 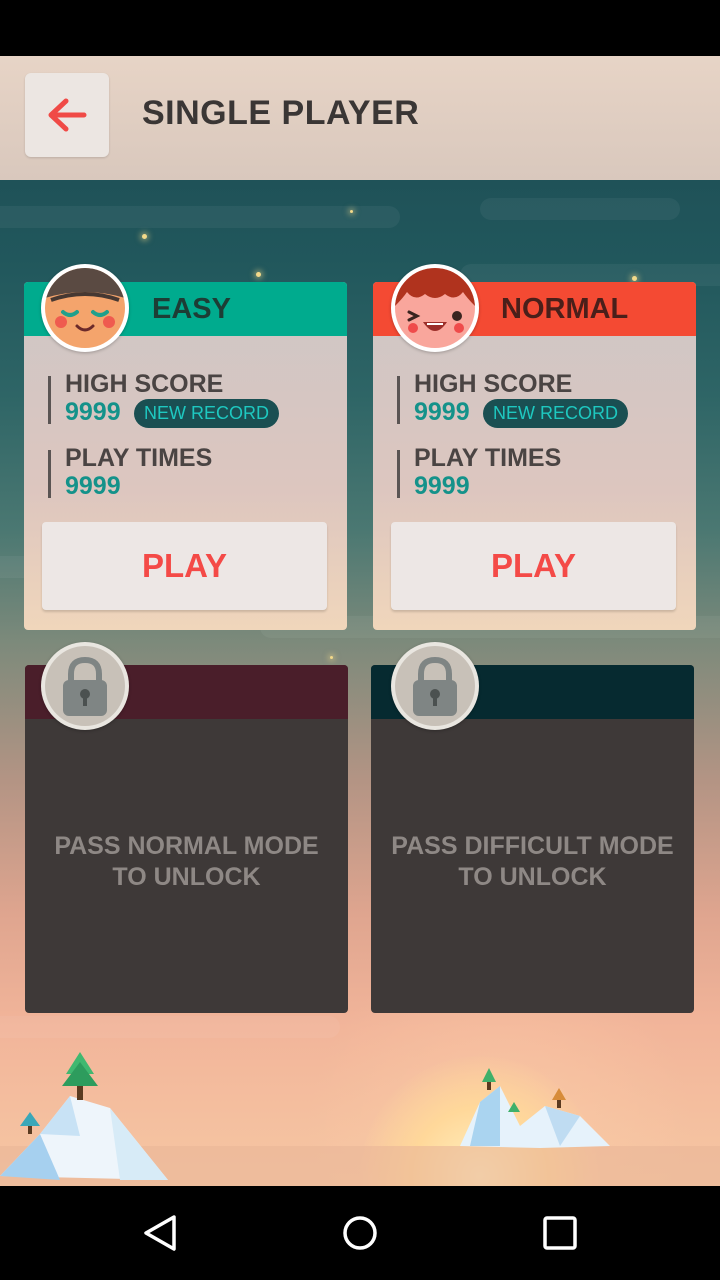 What do you see at coordinates (186, 861) in the screenshot?
I see `unlock-hint: PASS NORMAL MODE TO UNLOCK` at bounding box center [186, 861].